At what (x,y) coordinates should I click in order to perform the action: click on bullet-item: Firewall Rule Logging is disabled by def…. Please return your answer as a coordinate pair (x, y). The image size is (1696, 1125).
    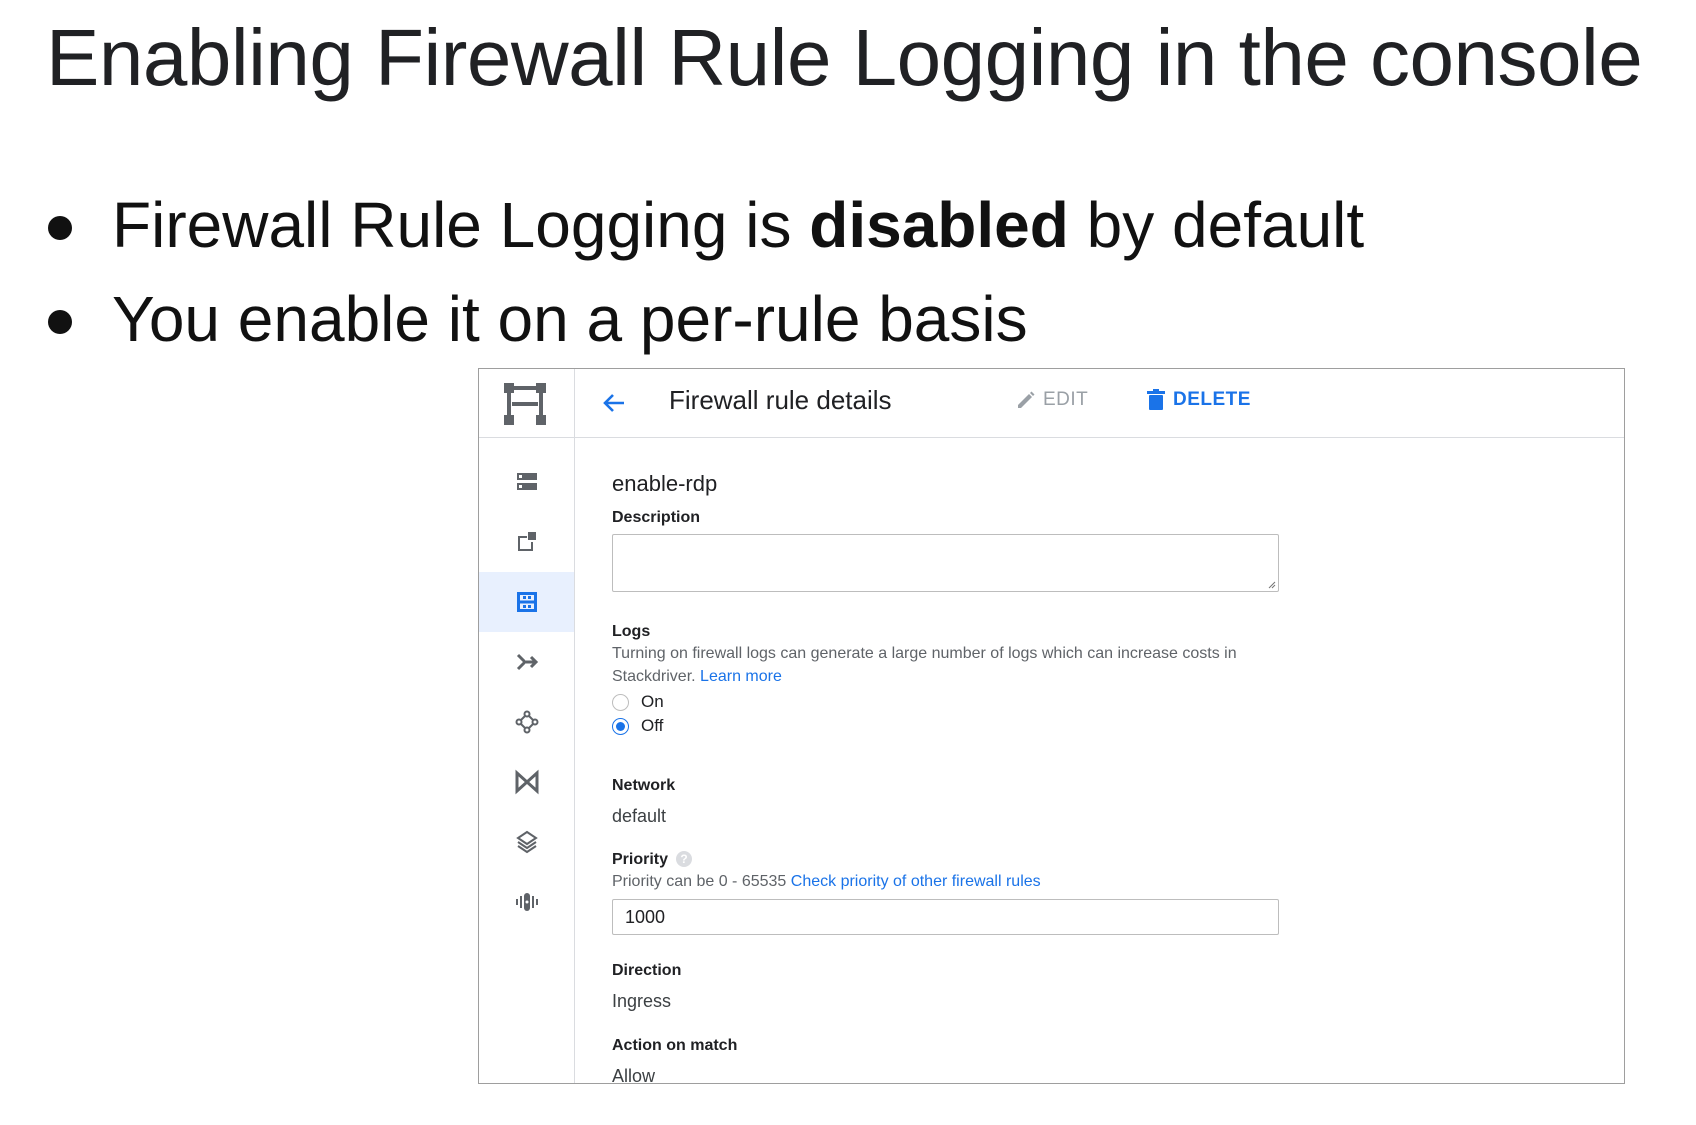
    Looking at the image, I should click on (705, 225).